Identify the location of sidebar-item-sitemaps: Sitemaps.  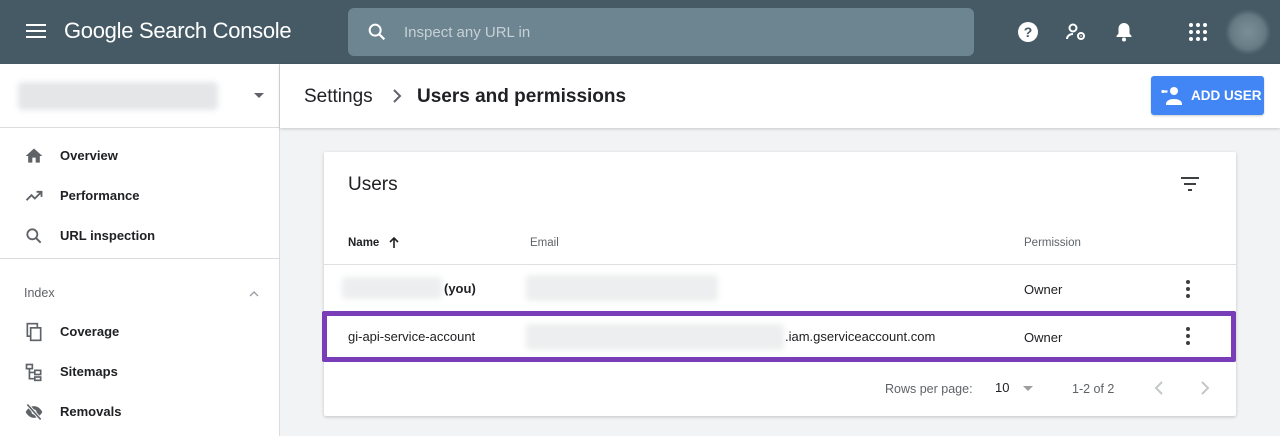
(139, 372).